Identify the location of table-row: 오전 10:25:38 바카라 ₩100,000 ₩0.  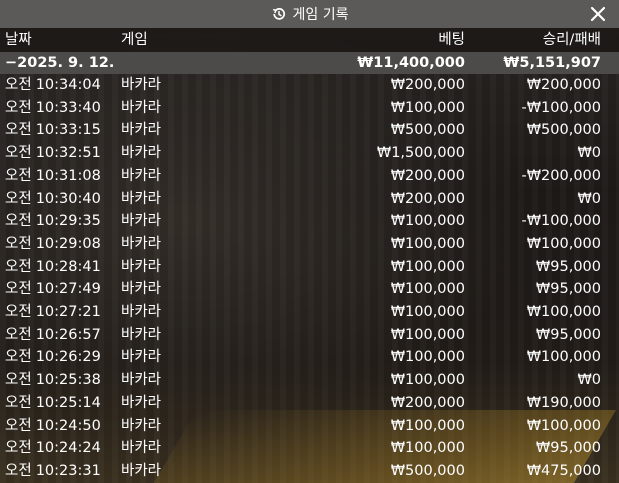
(309, 380).